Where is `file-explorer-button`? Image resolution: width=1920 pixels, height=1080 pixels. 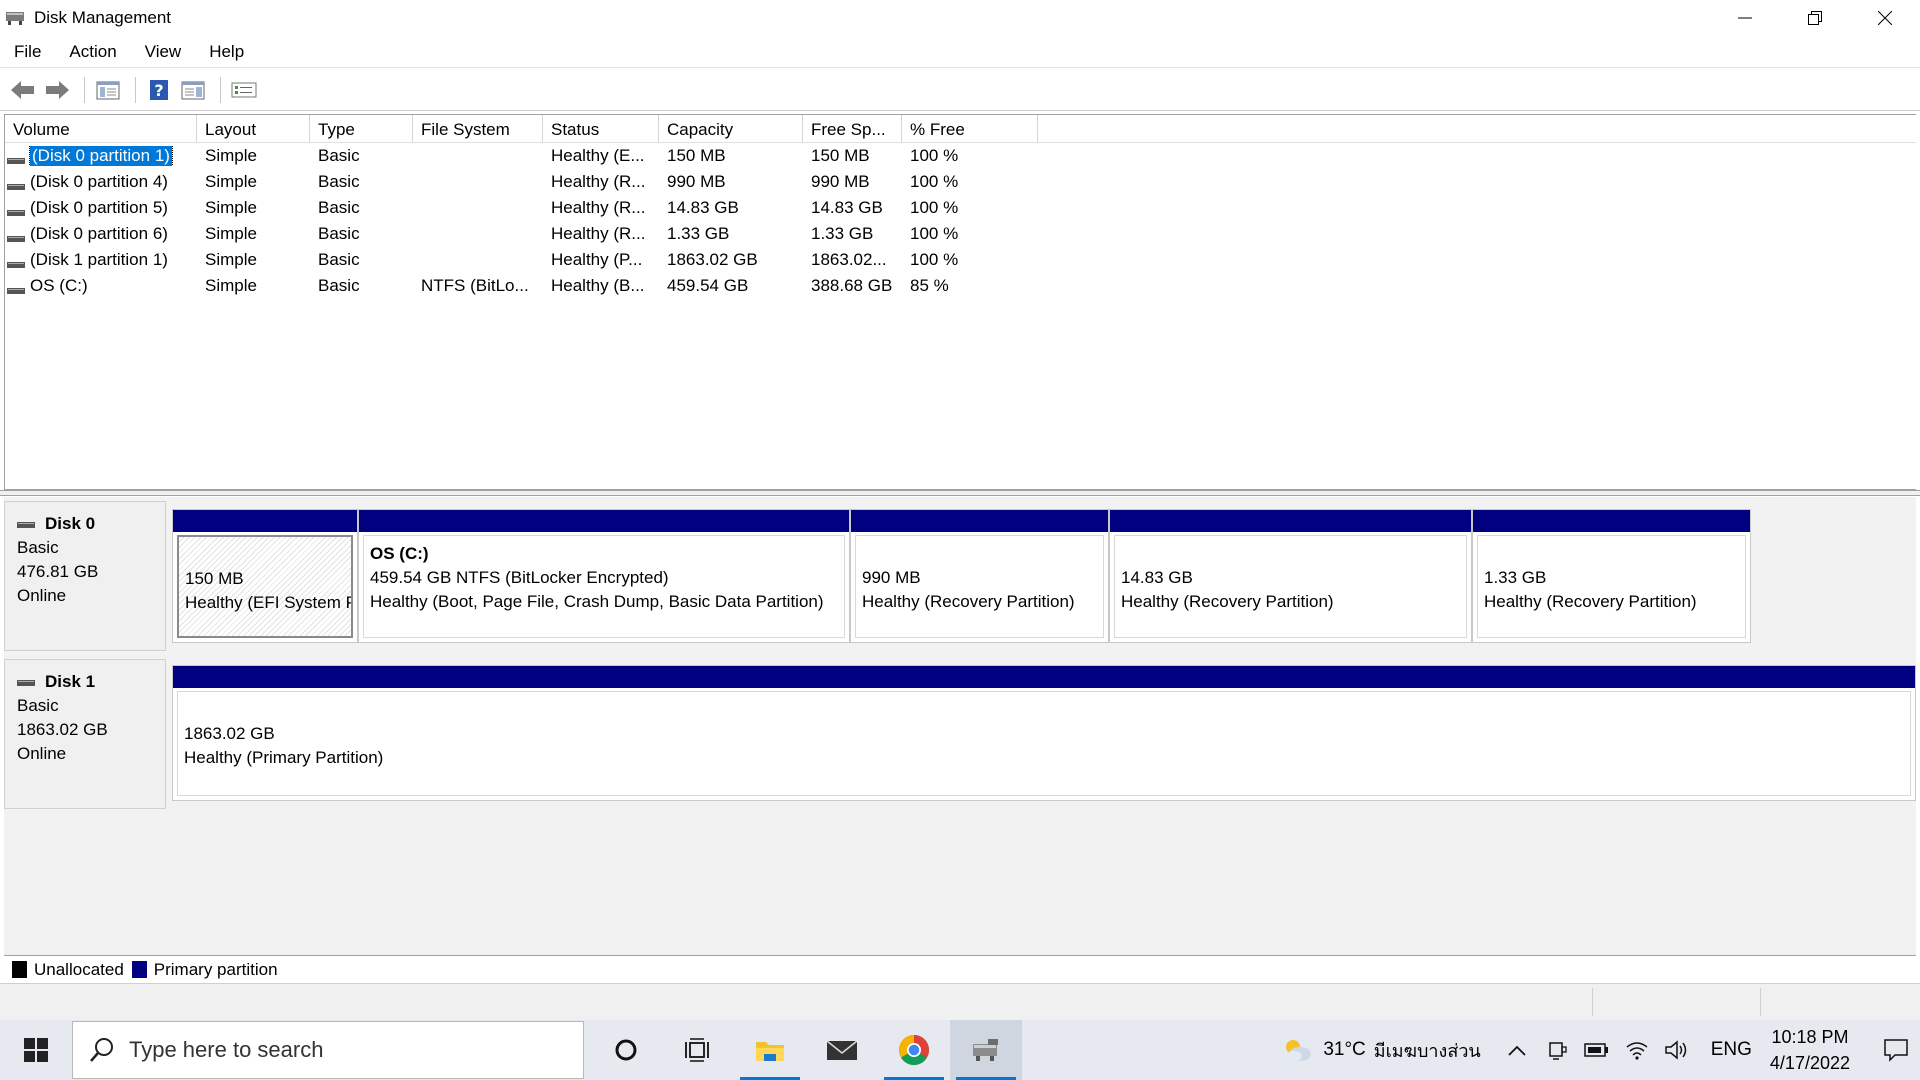
file-explorer-button is located at coordinates (770, 1050).